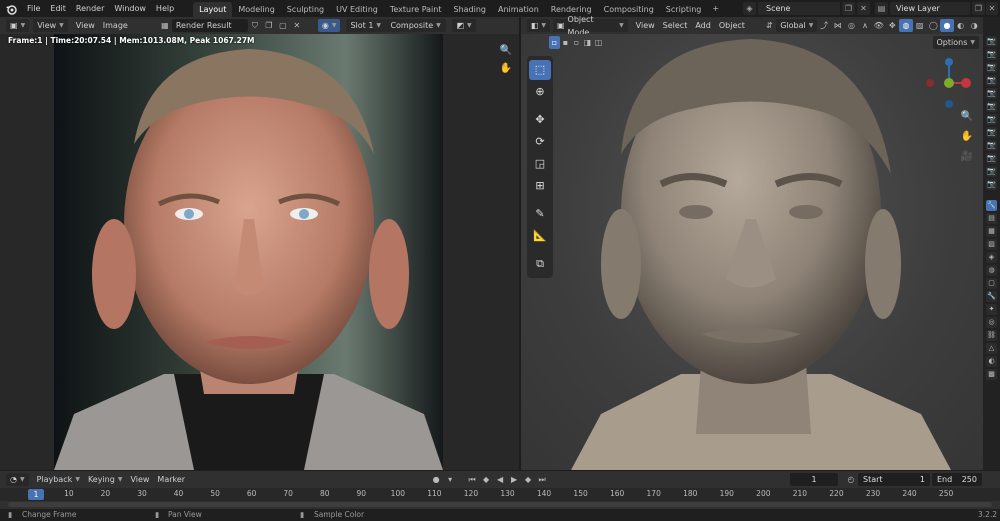 The height and width of the screenshot is (521, 1000). I want to click on properties-constraints-icon: ⛓, so click(991, 335).